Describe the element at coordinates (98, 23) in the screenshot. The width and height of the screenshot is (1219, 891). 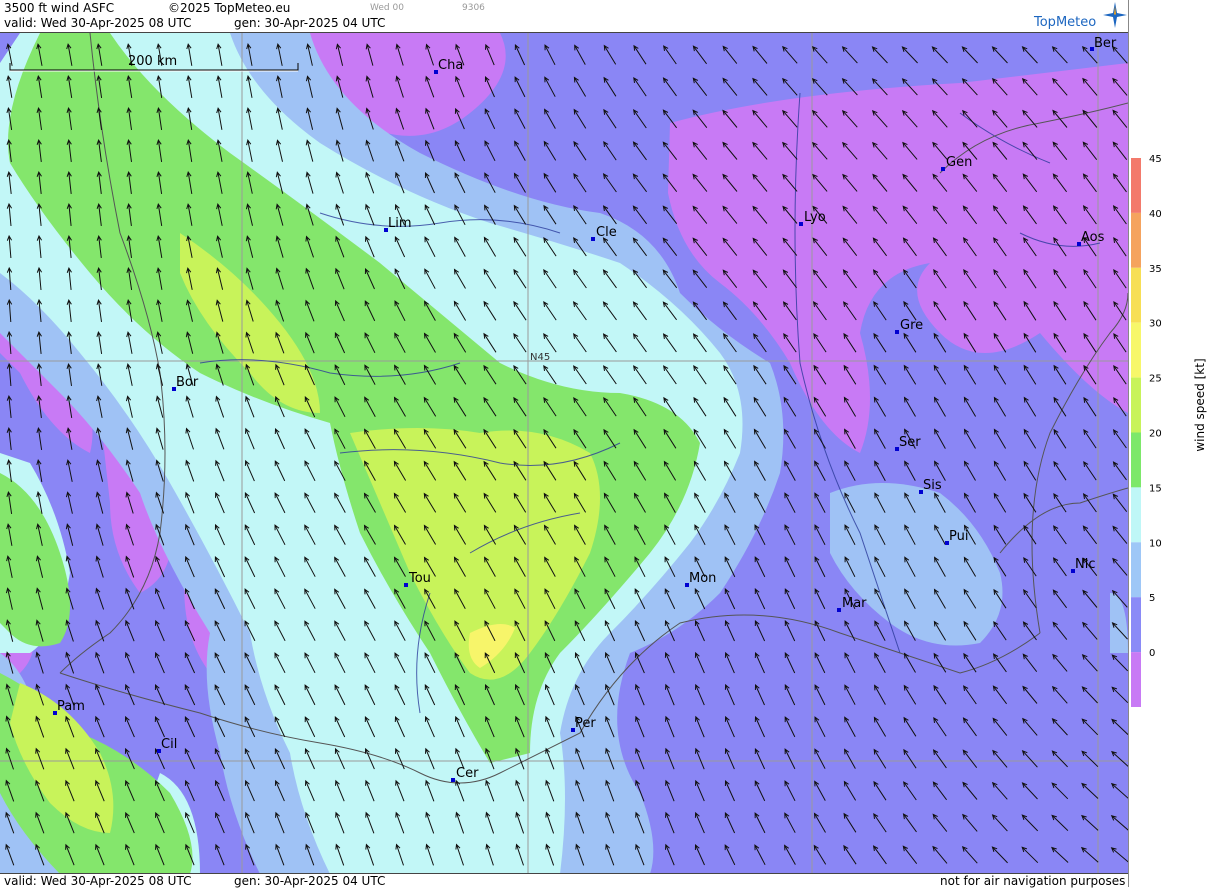
I see `valid-time: valid: Wed 30-Apr-2025 08 UTC` at that location.